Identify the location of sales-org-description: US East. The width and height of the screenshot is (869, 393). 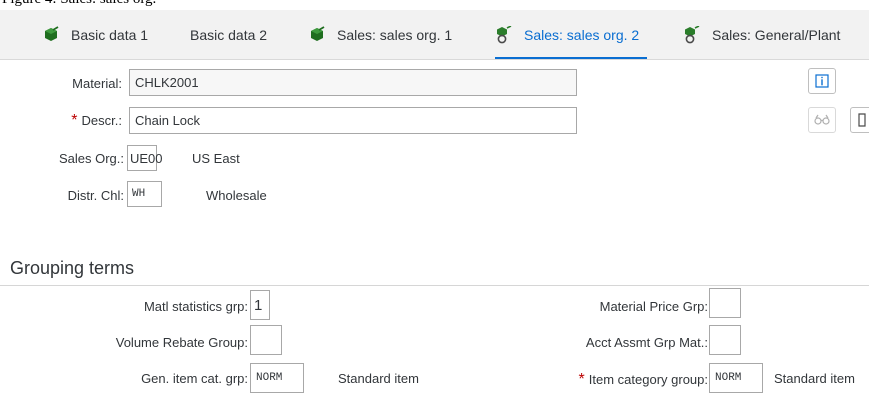
(216, 158).